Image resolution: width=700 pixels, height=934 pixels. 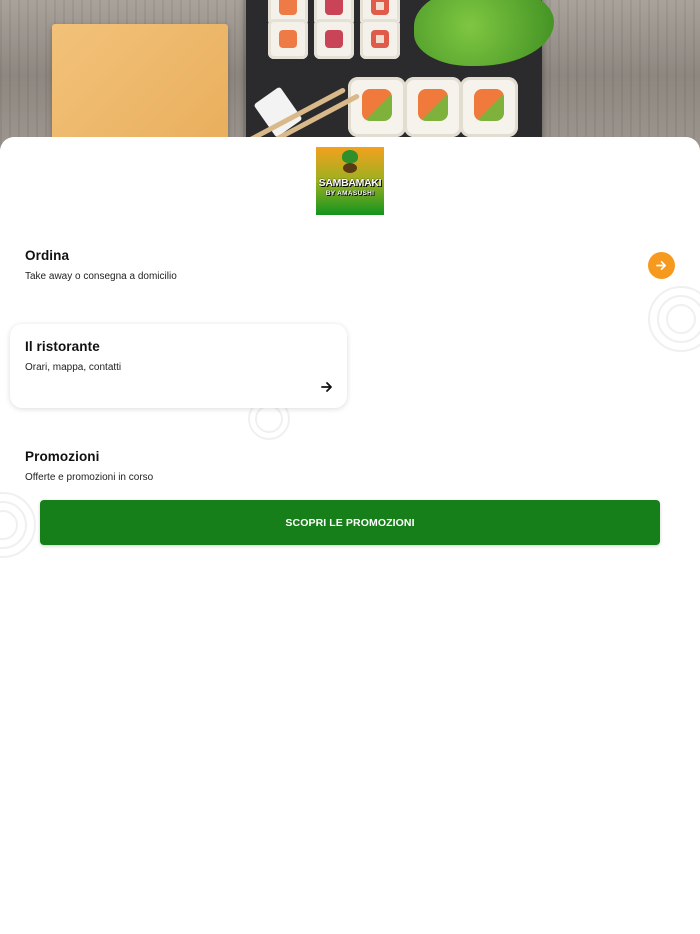 I want to click on mascot-icon, so click(x=350, y=168).